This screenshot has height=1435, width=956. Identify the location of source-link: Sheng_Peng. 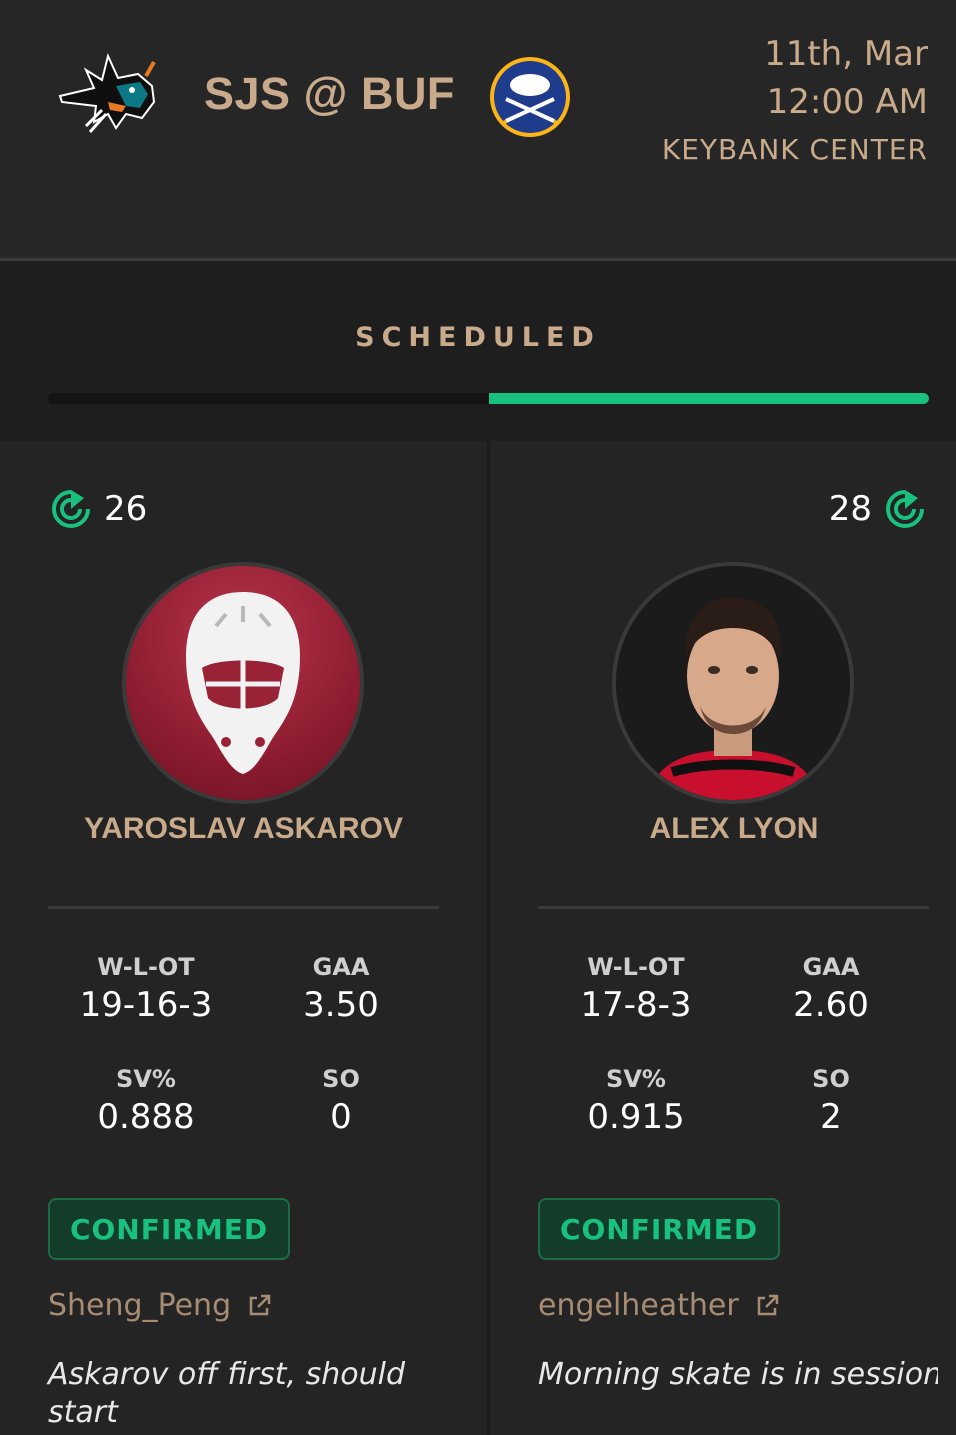
(160, 1305).